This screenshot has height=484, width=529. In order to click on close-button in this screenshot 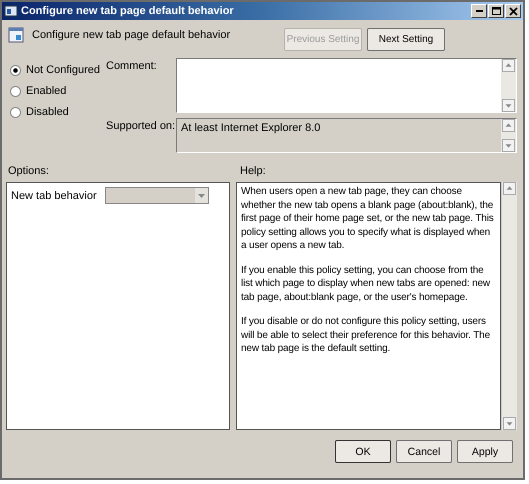, I will do `click(513, 11)`.